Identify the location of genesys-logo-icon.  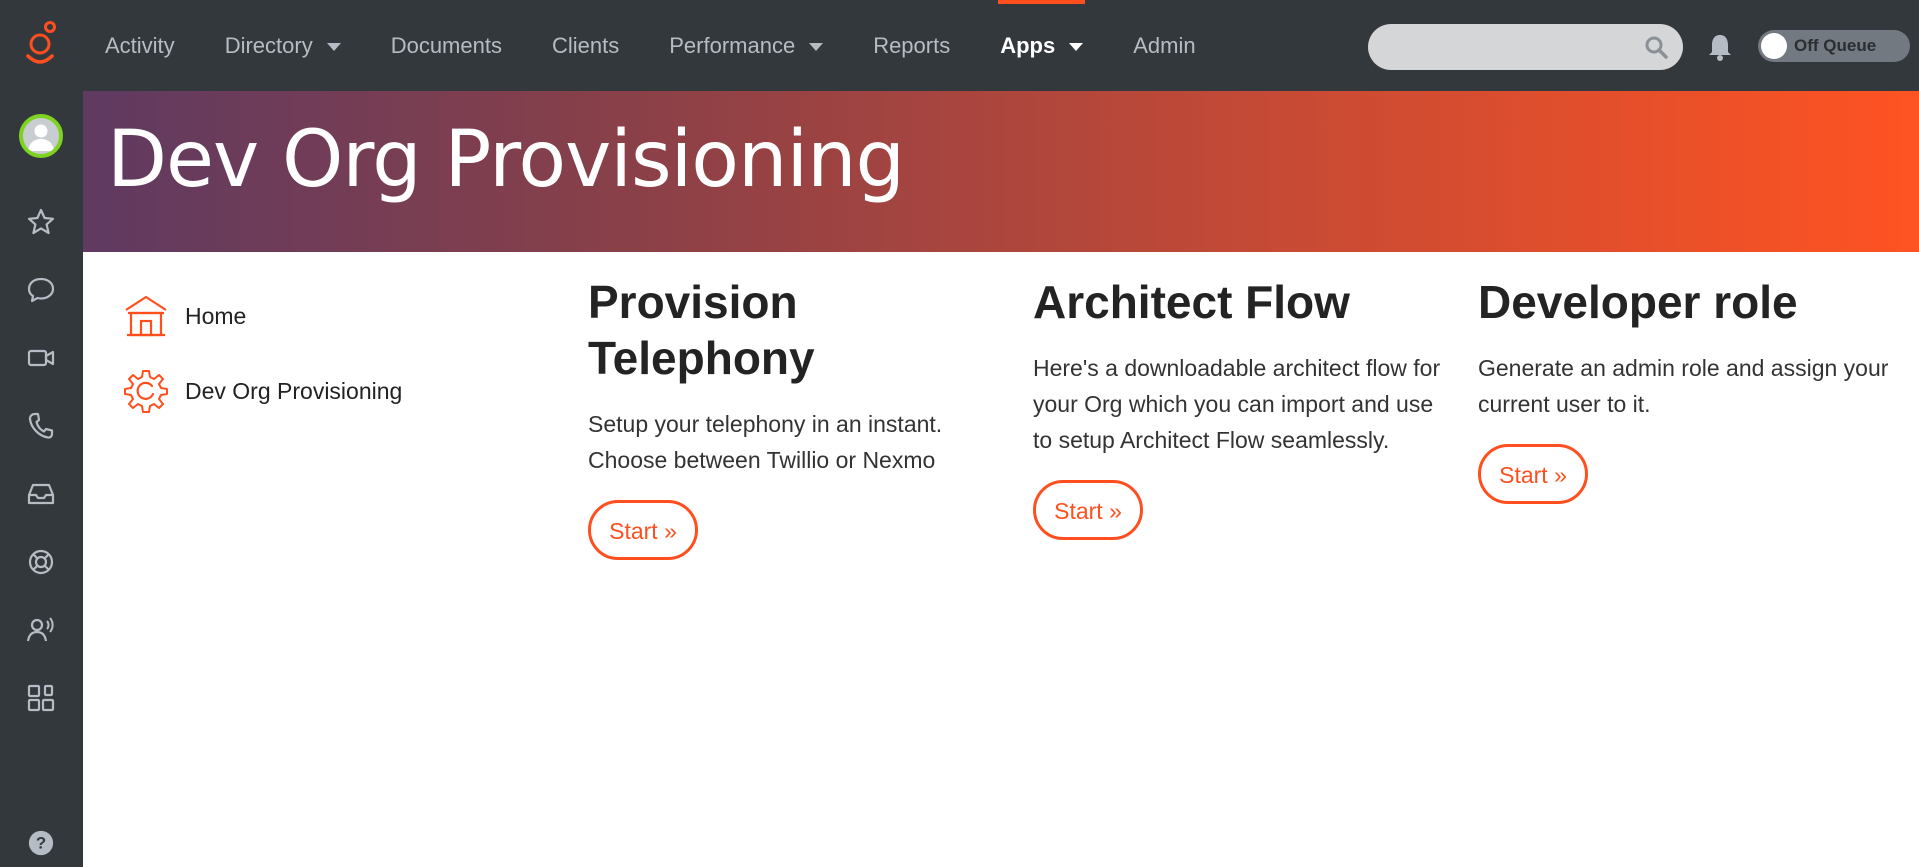
(42, 46).